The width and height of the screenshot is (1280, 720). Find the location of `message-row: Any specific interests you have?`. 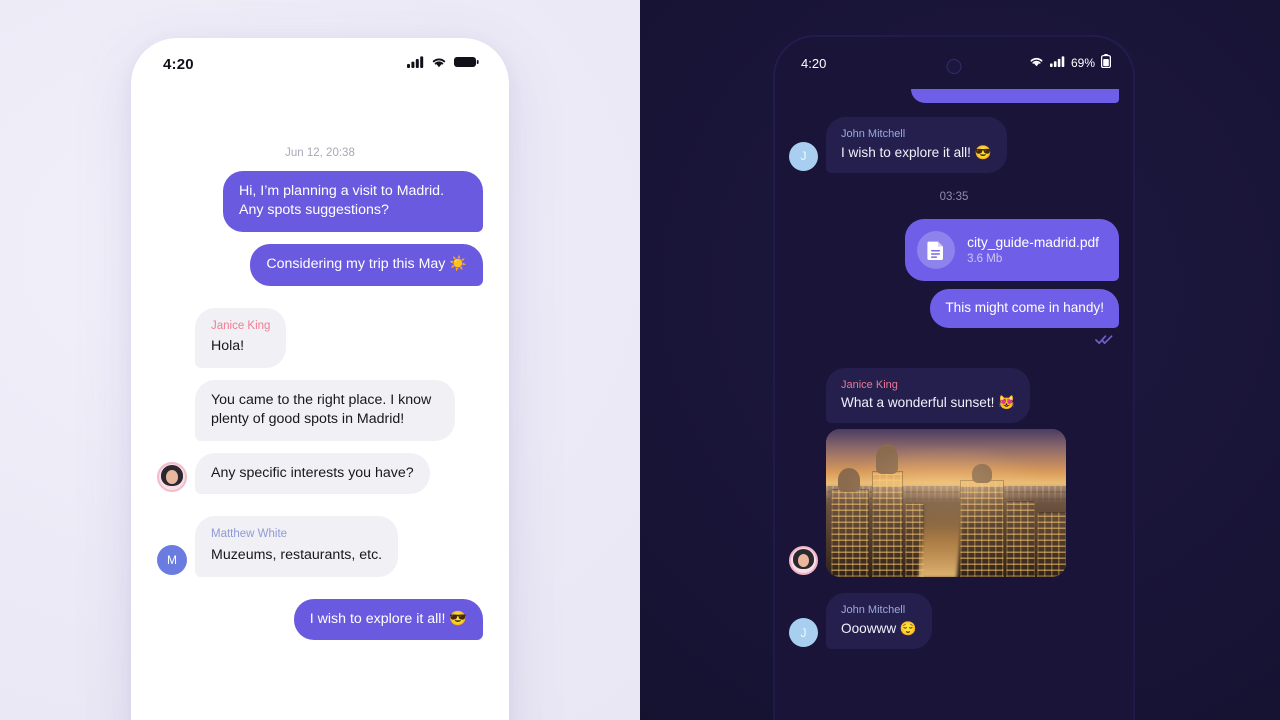

message-row: Any specific interests you have? is located at coordinates (320, 473).